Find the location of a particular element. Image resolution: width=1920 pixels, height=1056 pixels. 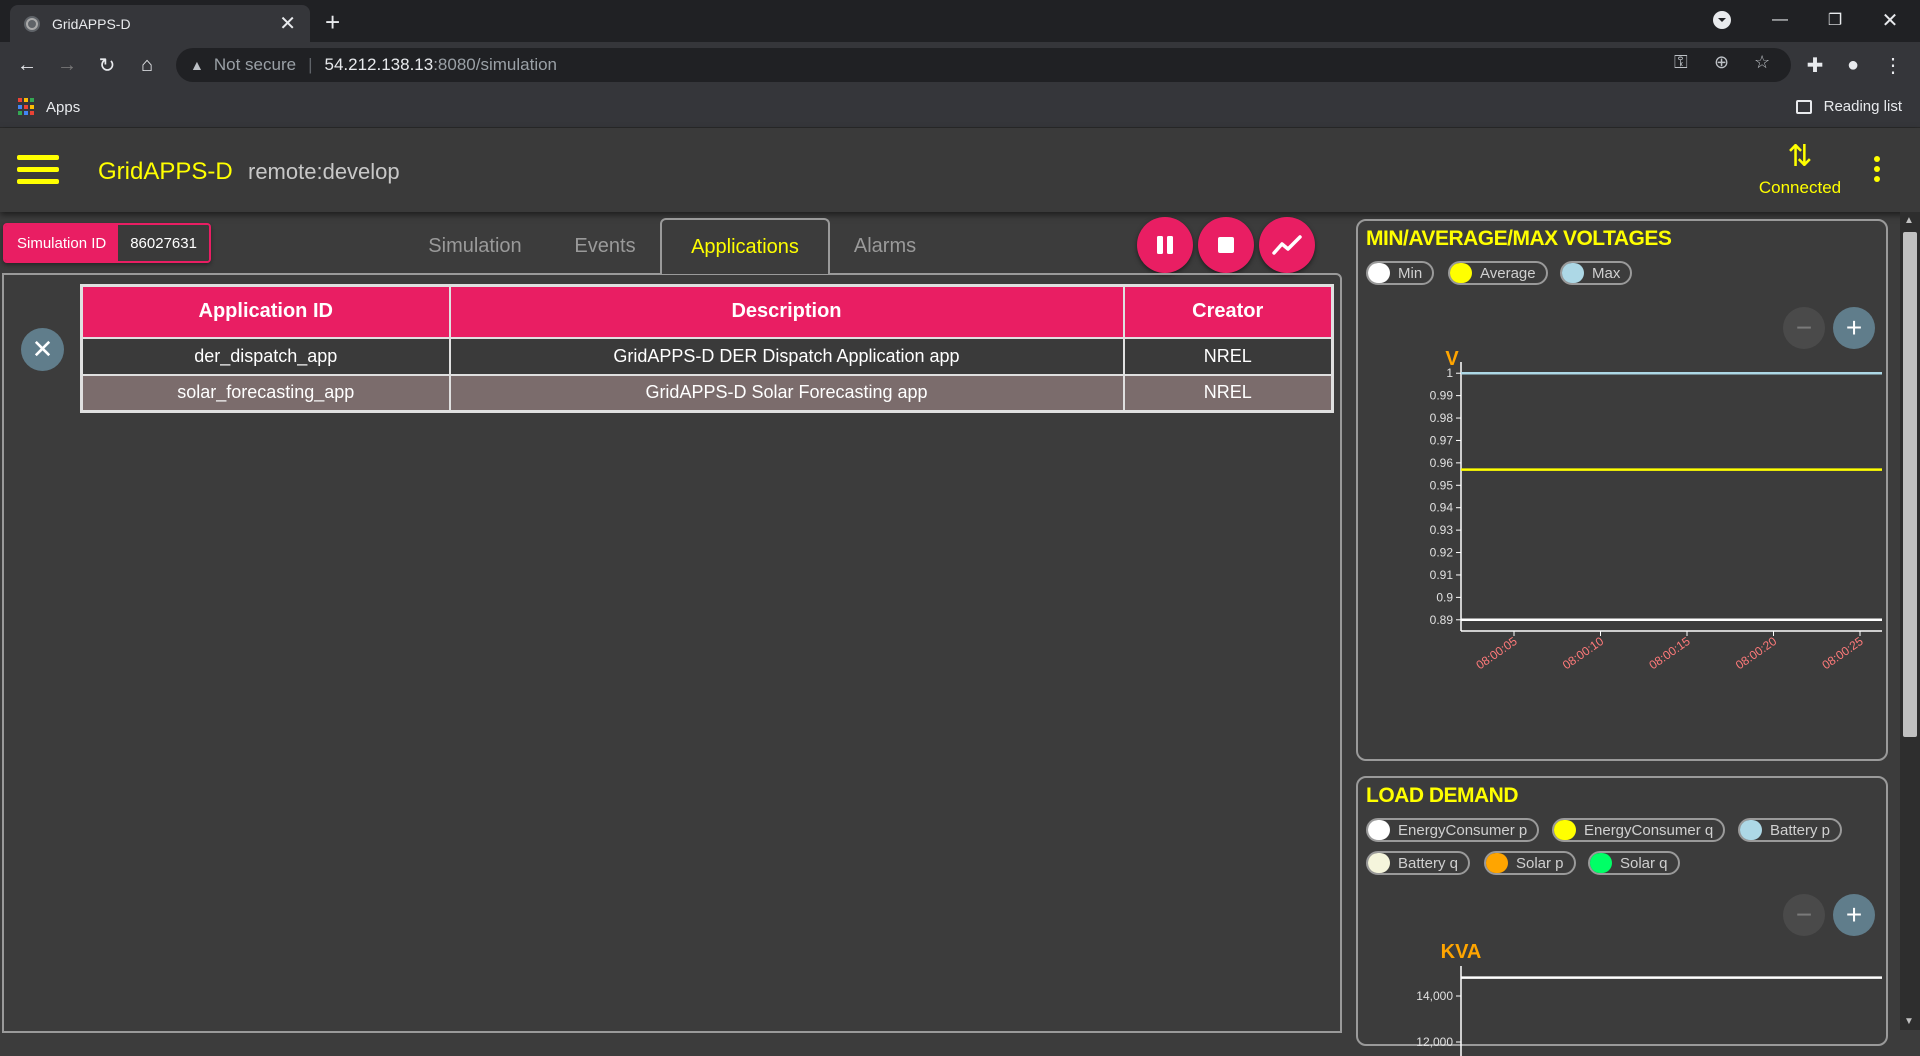

more-vert-icon is located at coordinates (1879, 171).